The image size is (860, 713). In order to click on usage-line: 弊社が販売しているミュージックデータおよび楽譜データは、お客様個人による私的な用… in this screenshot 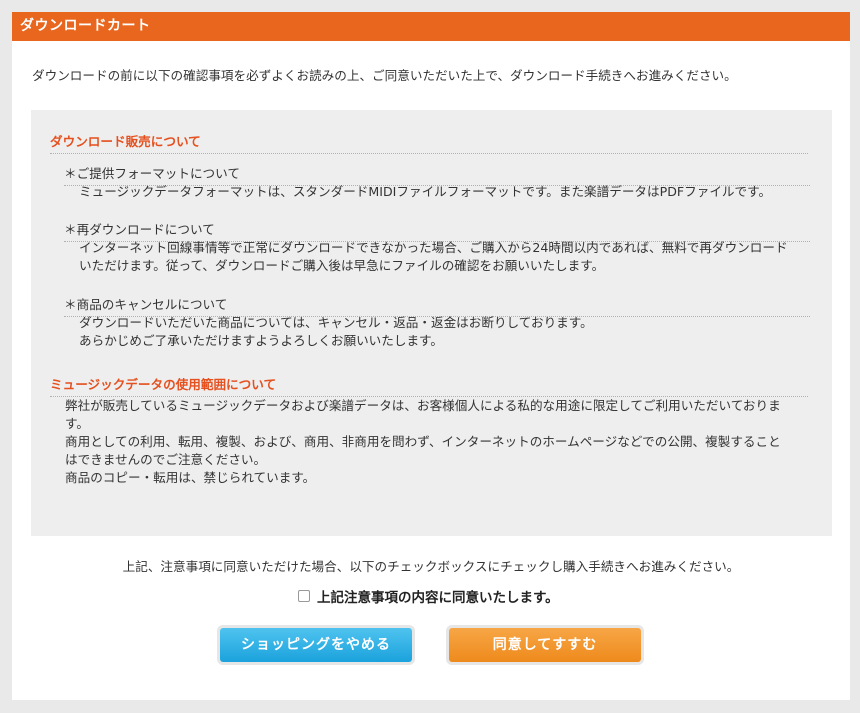, I will do `click(423, 405)`.